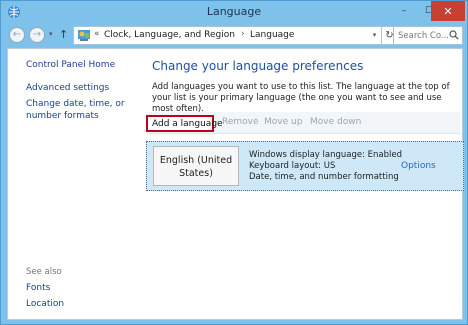  Describe the element at coordinates (44, 272) in the screenshot. I see `see-also-label: See also` at that location.